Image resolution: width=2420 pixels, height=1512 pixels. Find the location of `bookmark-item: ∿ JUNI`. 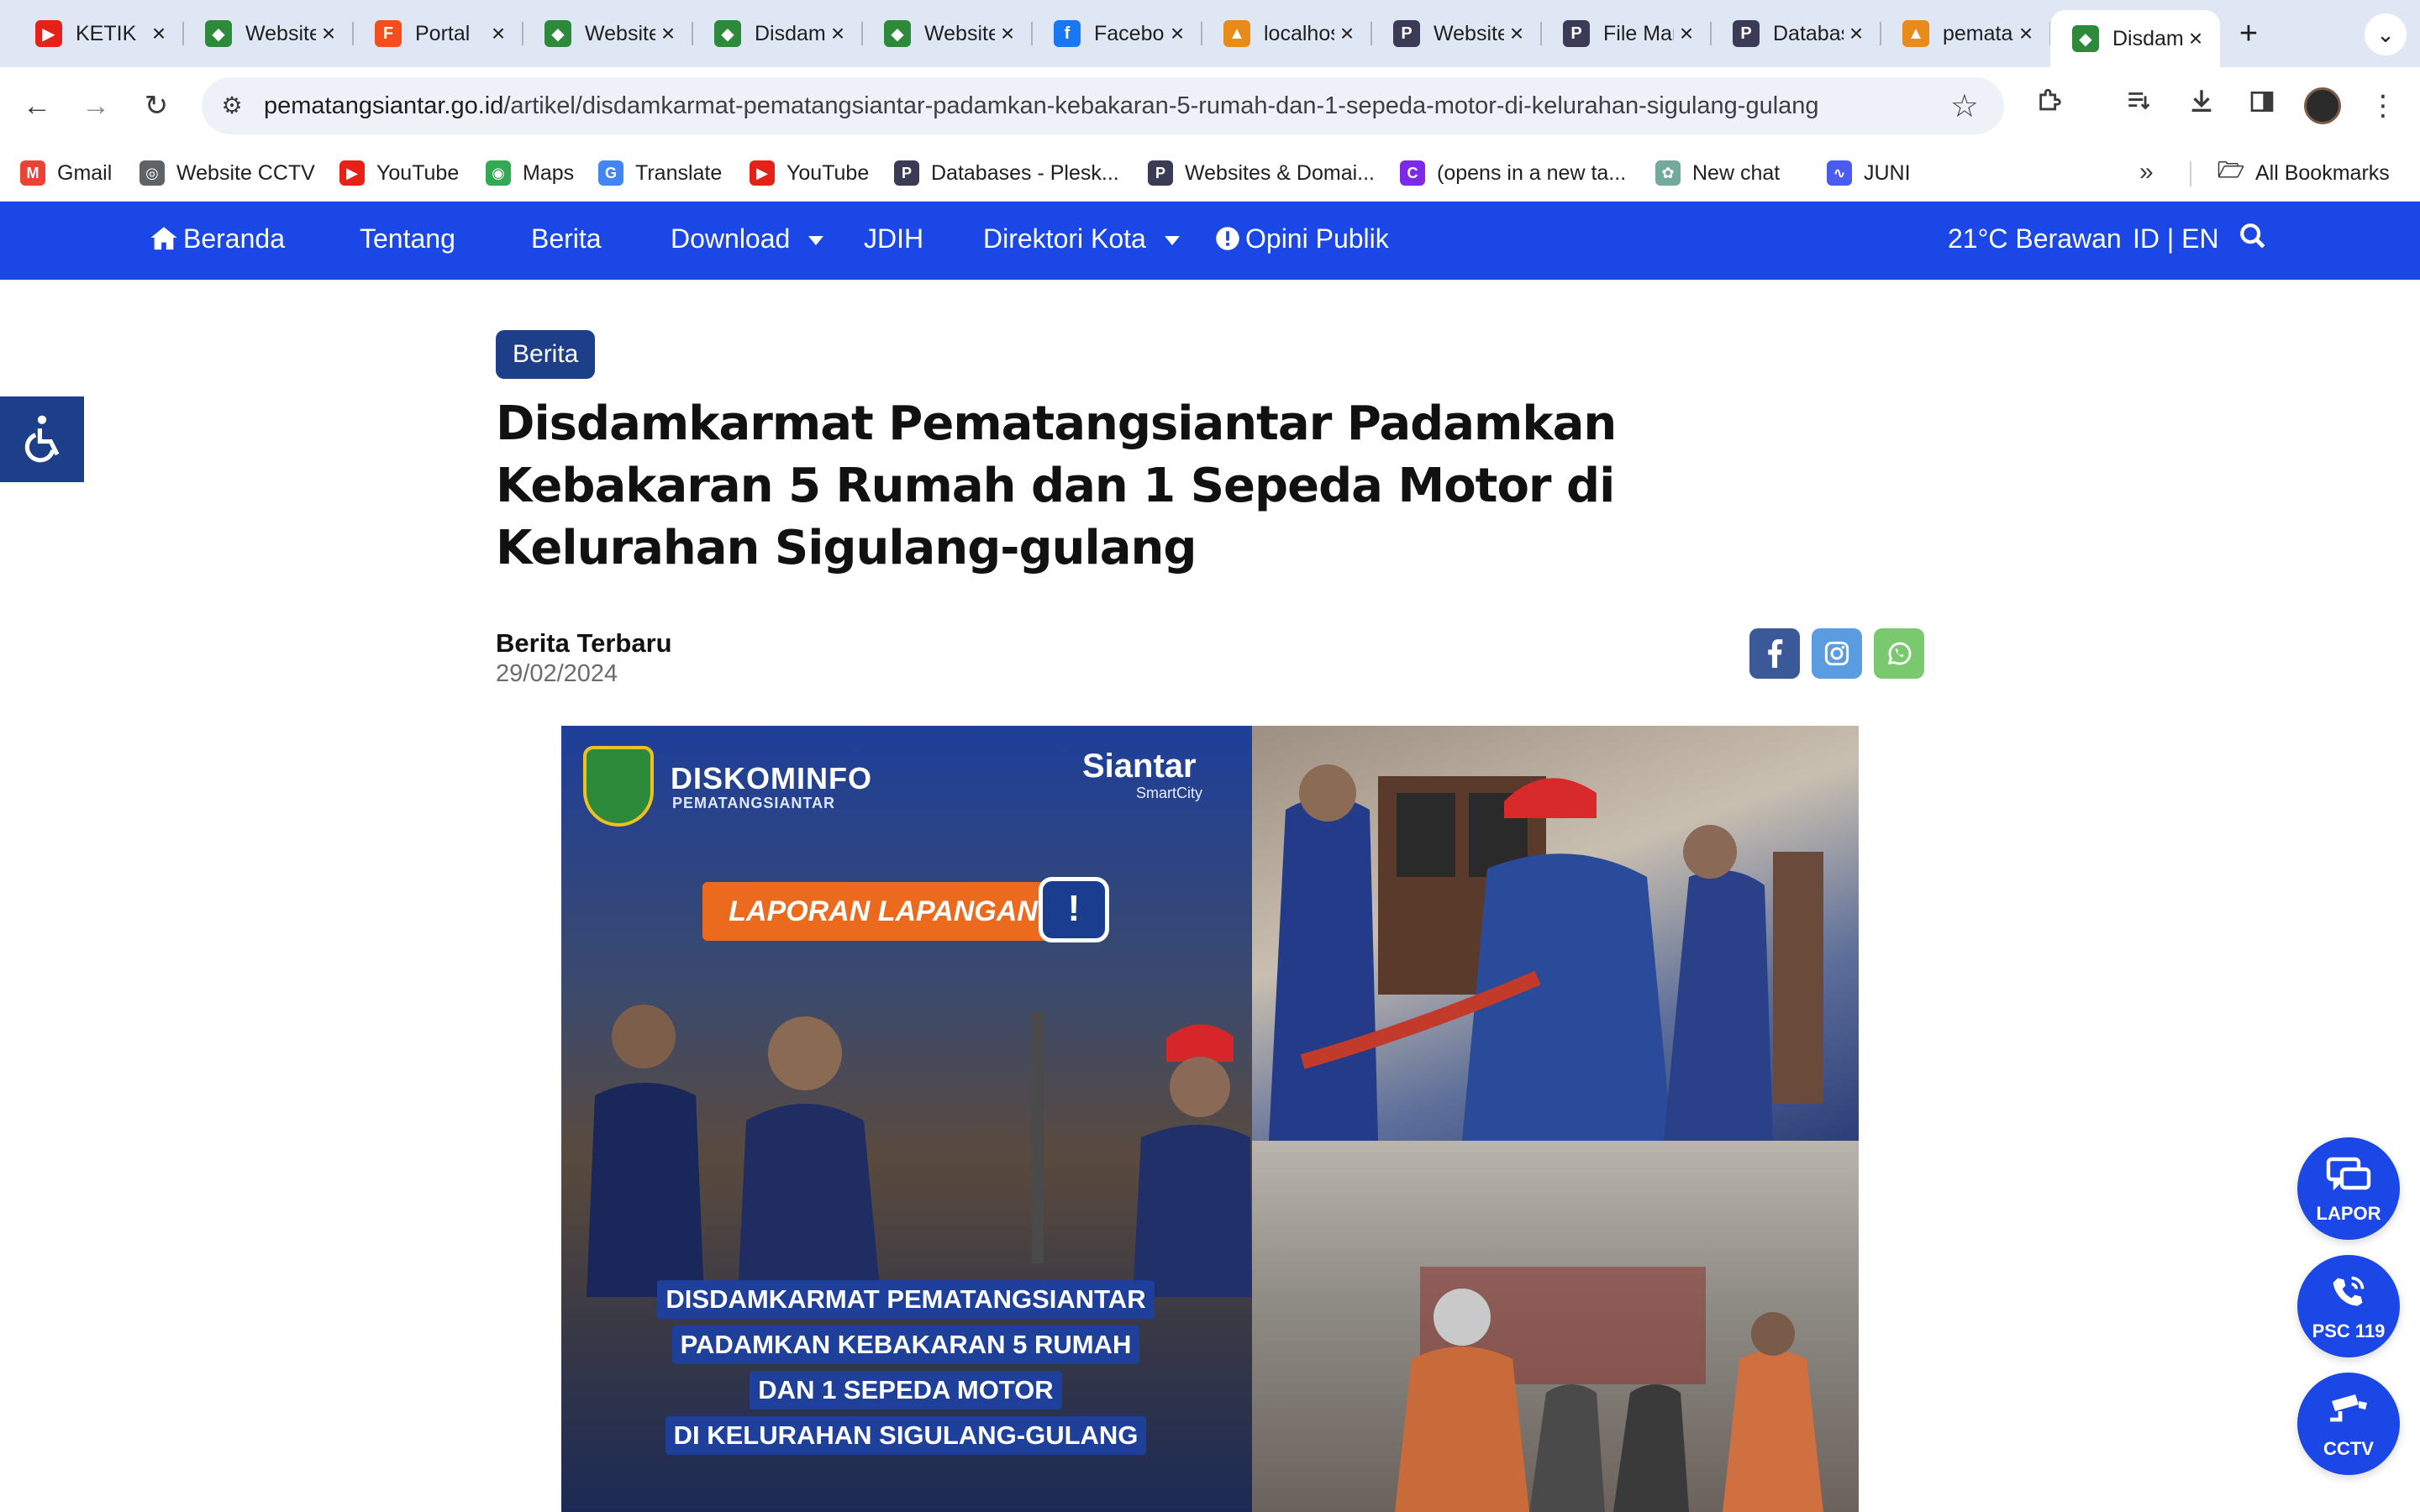

bookmark-item: ∿ JUNI is located at coordinates (1869, 173).